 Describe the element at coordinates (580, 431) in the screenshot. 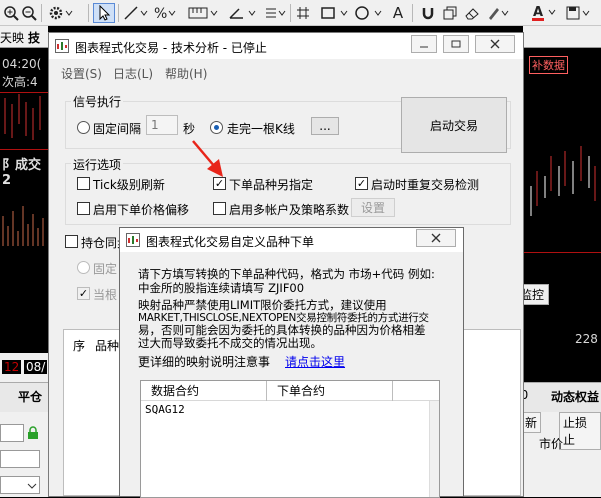

I see `stop-loss-button: 止损止` at that location.